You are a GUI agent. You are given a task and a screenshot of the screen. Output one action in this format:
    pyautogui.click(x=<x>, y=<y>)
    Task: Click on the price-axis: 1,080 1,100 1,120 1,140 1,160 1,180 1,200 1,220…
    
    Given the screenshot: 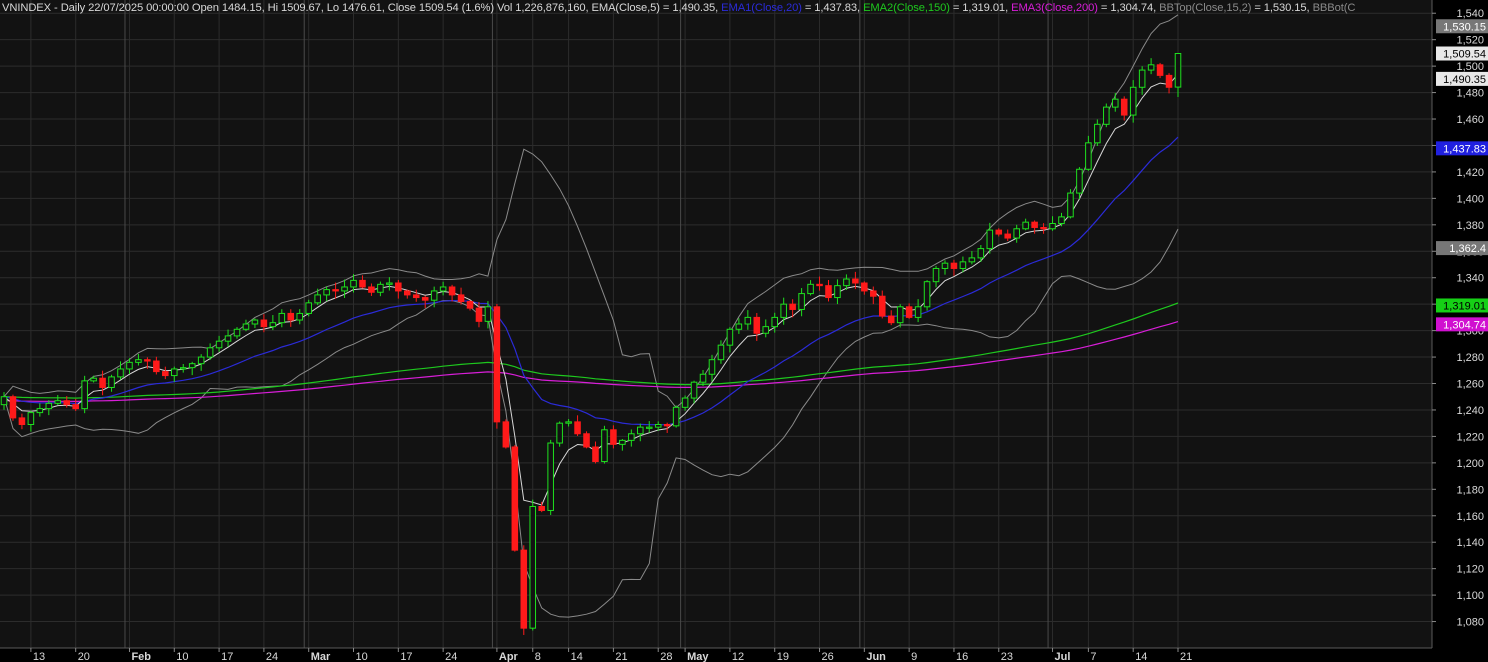 What is the action you would take?
    pyautogui.click(x=1459, y=331)
    